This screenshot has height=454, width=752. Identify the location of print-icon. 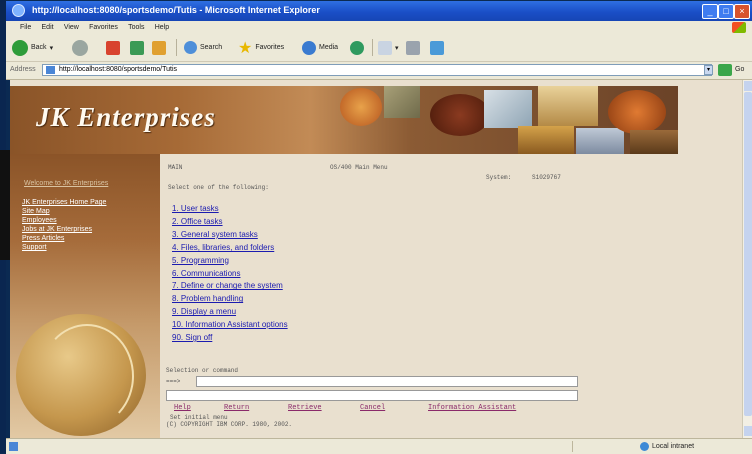
(413, 47).